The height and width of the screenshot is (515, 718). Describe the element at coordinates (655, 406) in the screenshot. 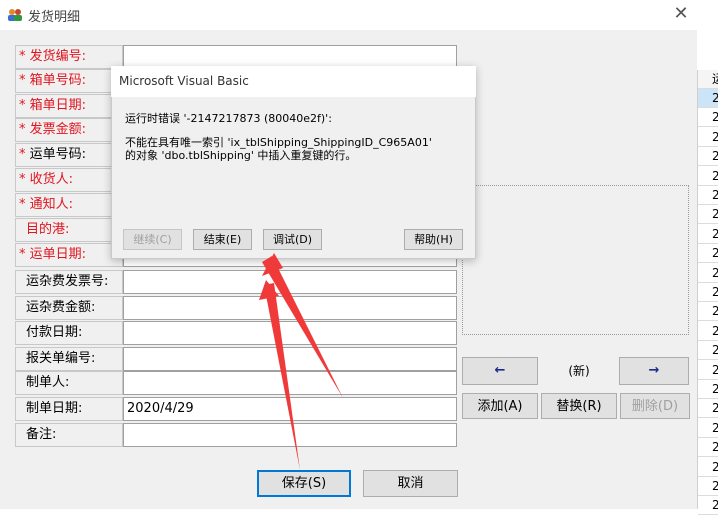

I see `delete-image-button: 删除(D)` at that location.